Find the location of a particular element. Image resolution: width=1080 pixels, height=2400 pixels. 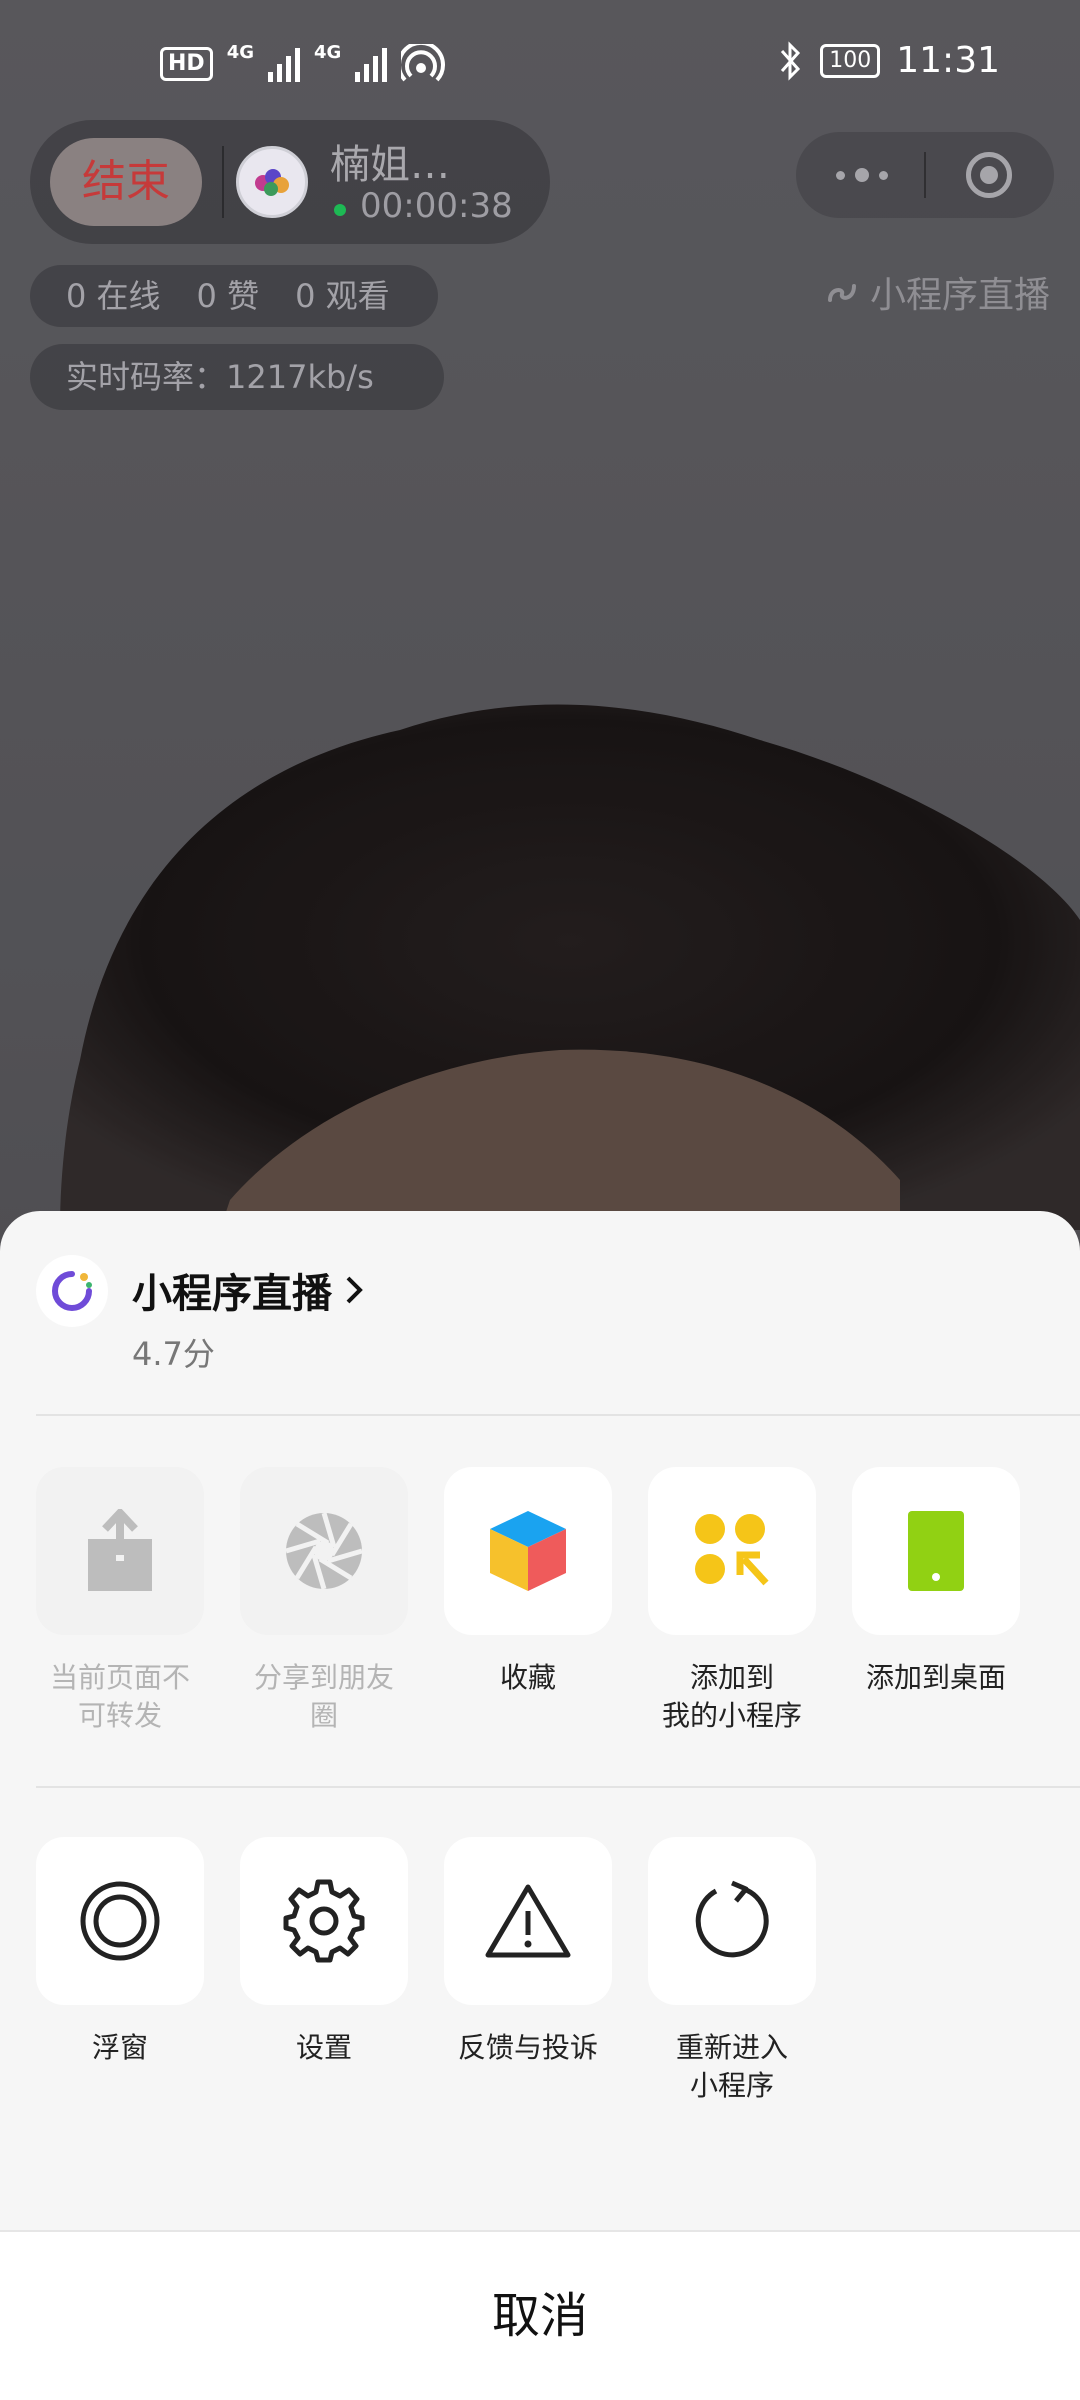

app-rating: 4.7分 is located at coordinates (173, 1354).